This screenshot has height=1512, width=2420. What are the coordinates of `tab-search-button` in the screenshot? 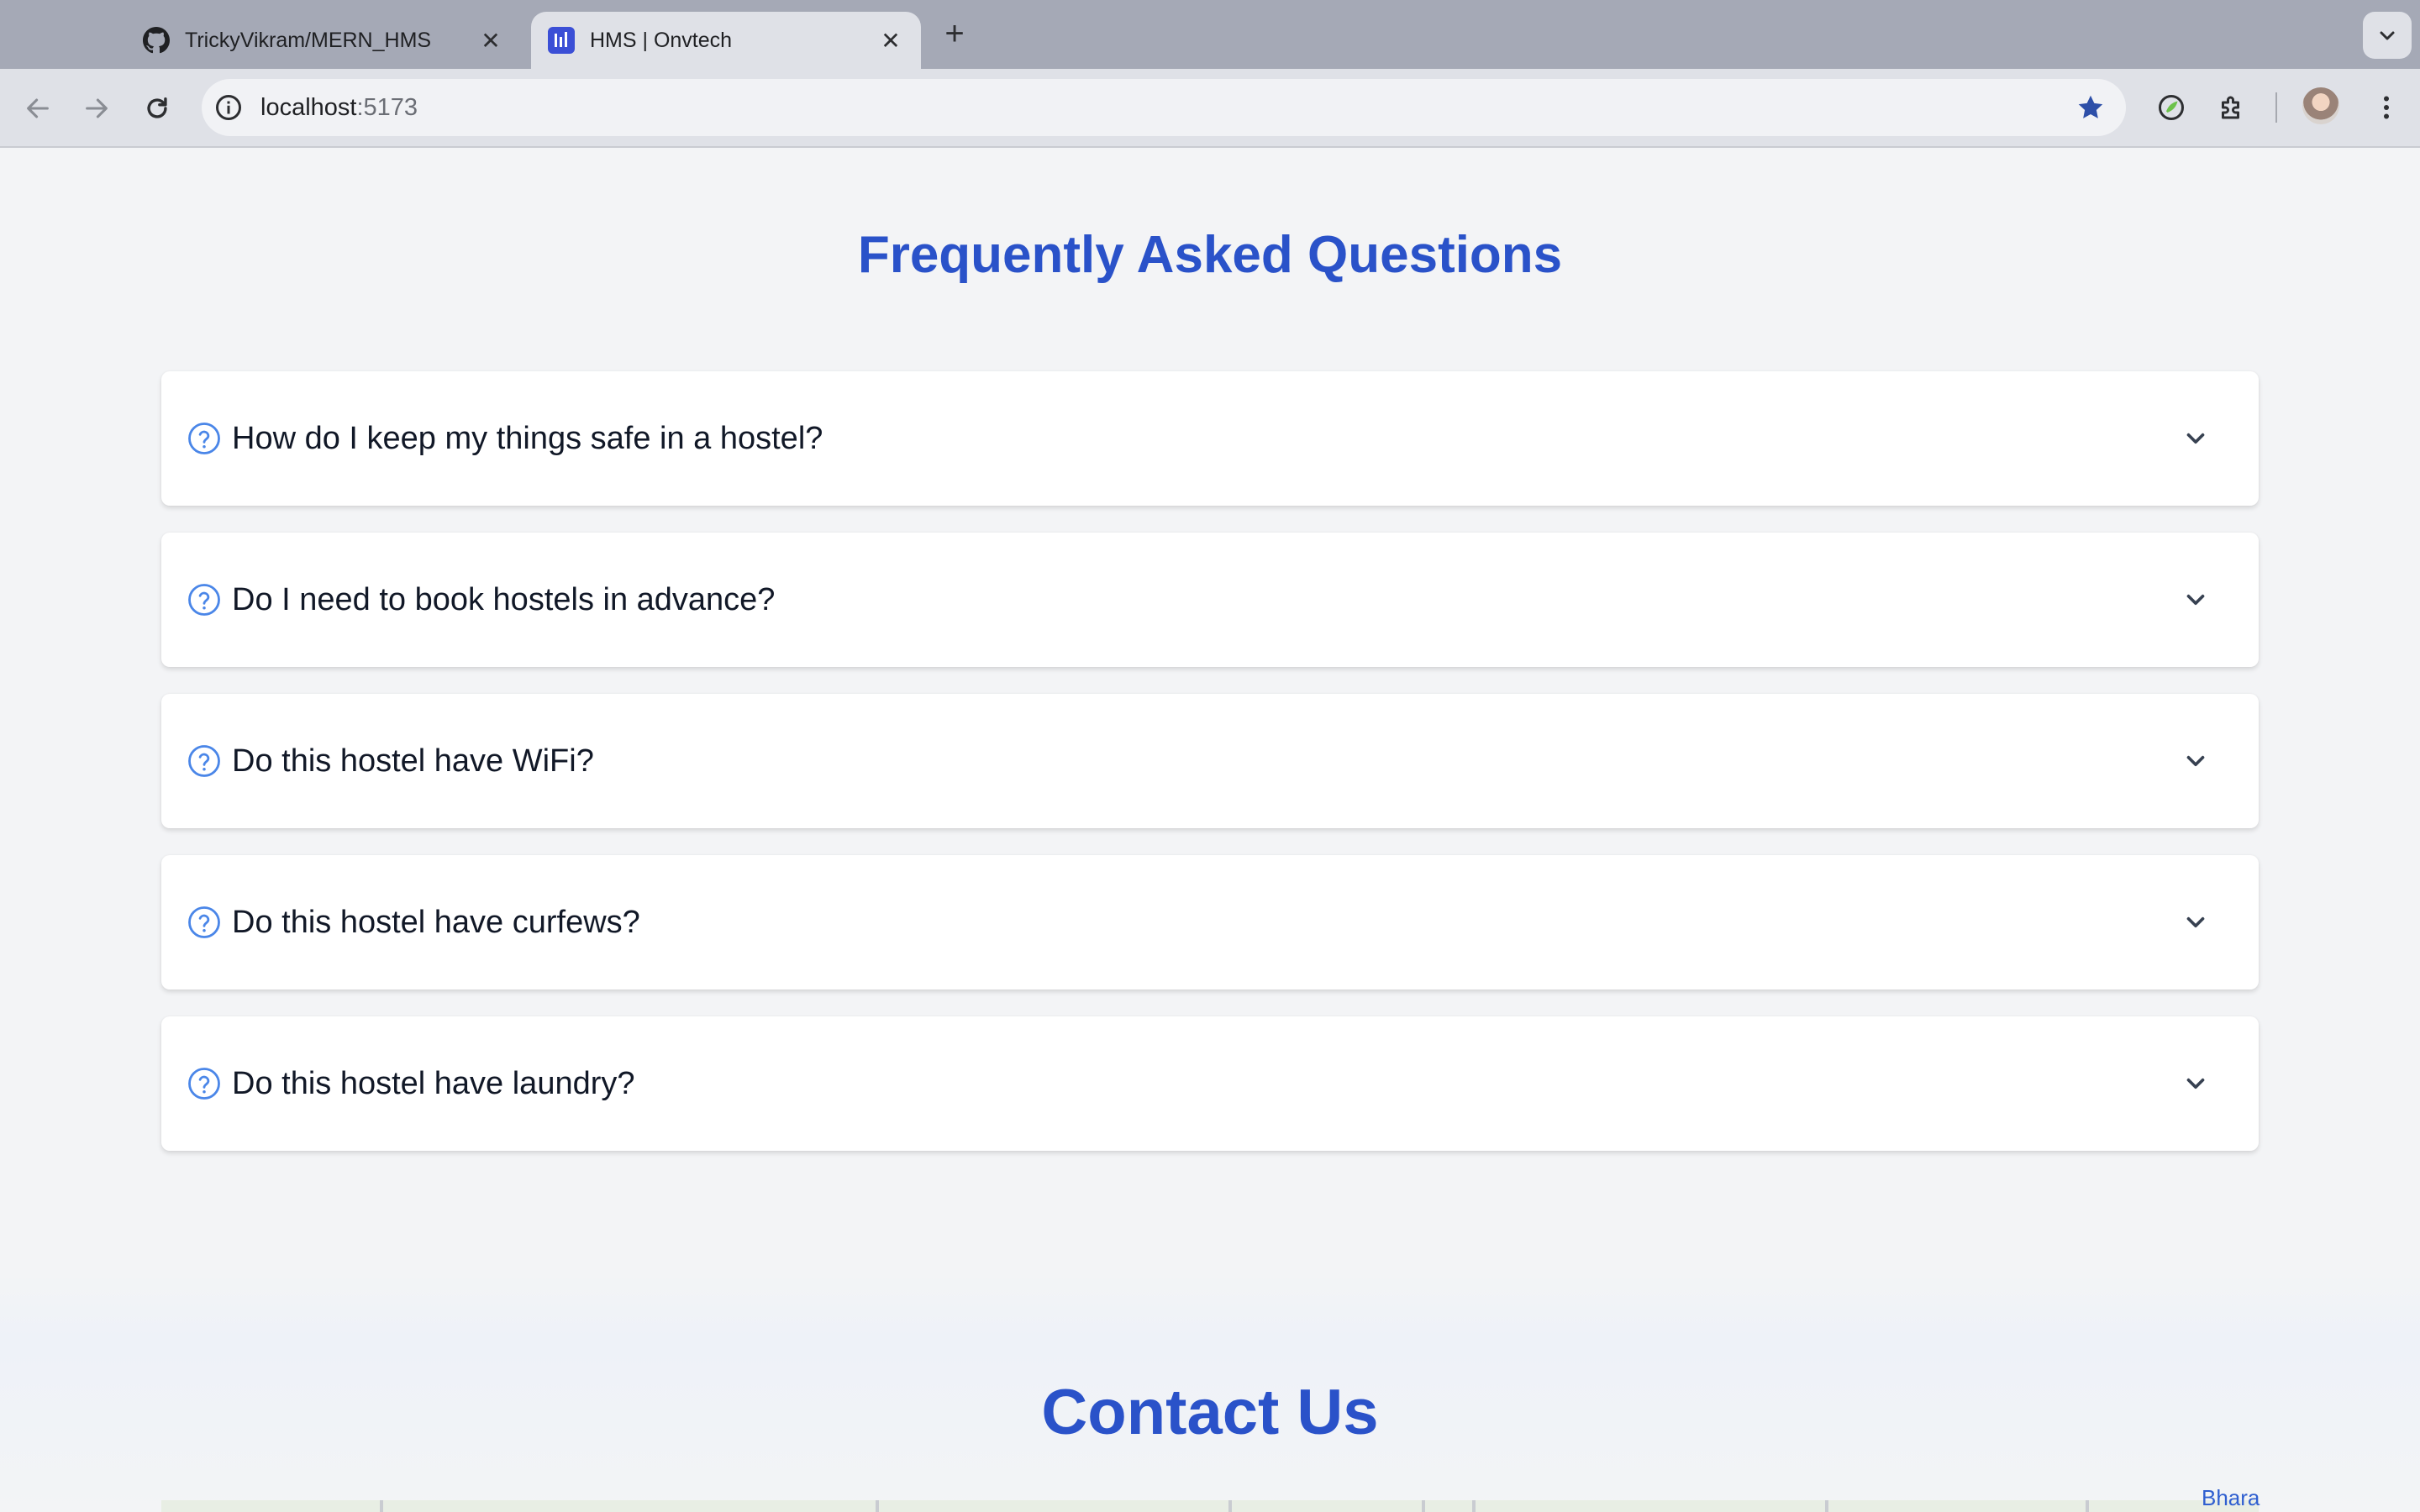 It's located at (2388, 35).